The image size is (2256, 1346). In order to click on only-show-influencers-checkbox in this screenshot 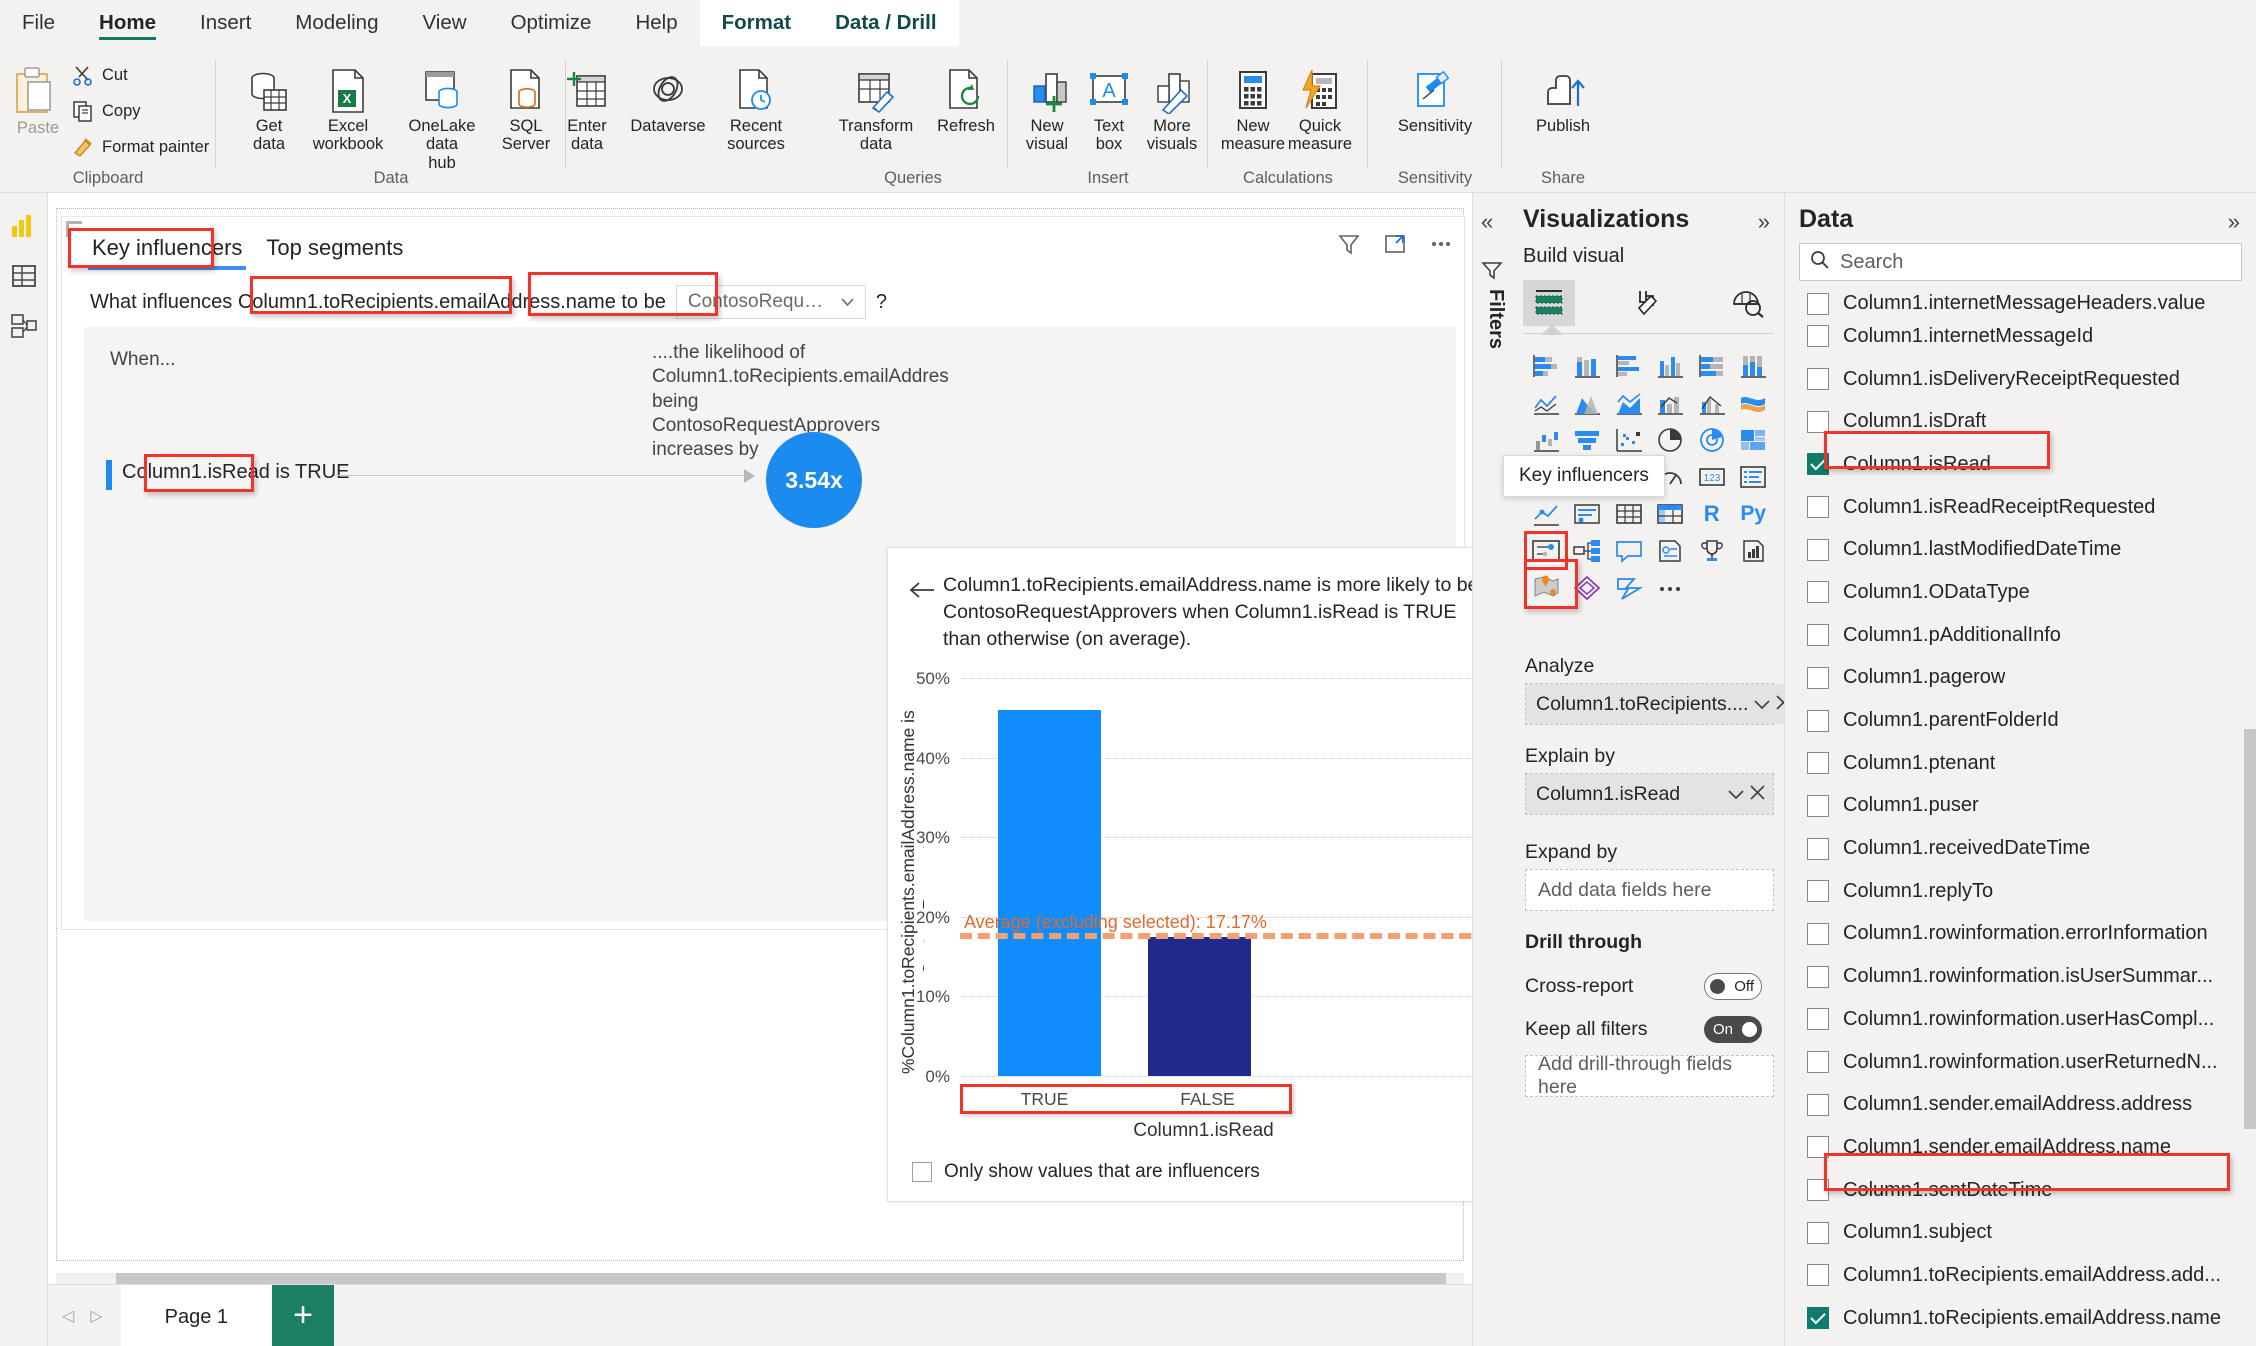, I will do `click(922, 1172)`.